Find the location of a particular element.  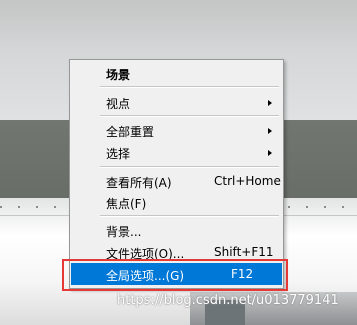

menu-item-shortcut: Shift+F11 is located at coordinates (244, 252).